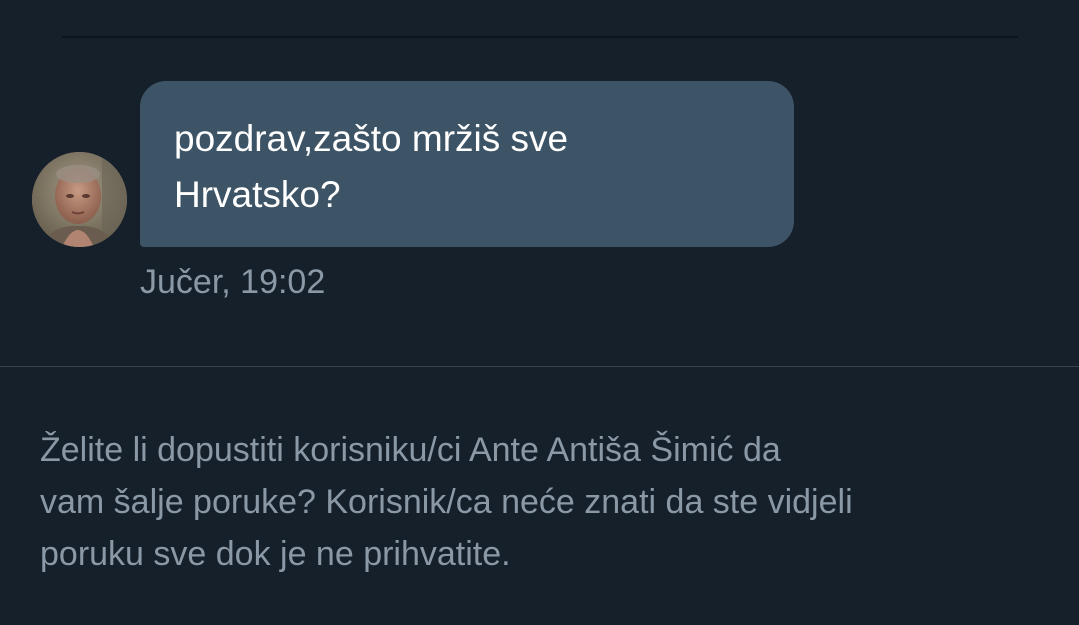 This screenshot has height=625, width=1079. I want to click on message-text-line-2: Hrvatsko?, so click(257, 194).